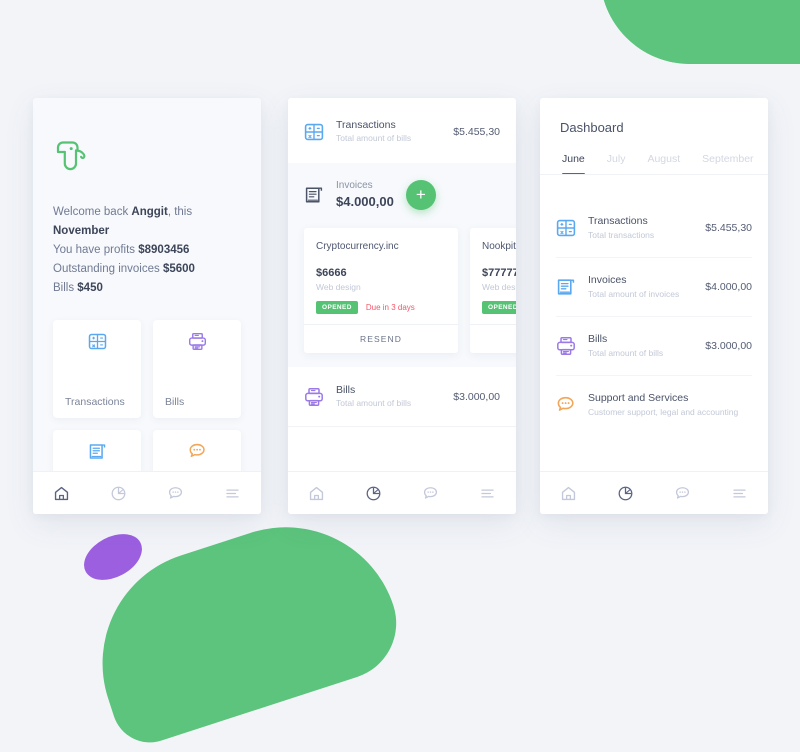 This screenshot has height=752, width=800. What do you see at coordinates (499, 246) in the screenshot?
I see `invoice-card-name: Nookpitch.co` at bounding box center [499, 246].